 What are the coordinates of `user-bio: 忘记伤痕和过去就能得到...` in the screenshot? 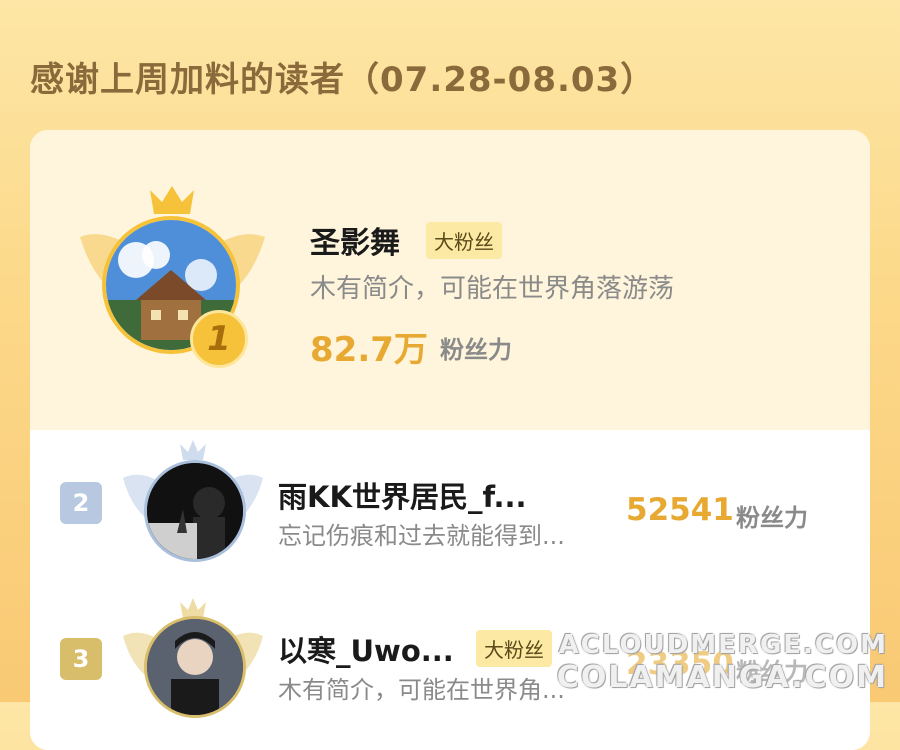 It's located at (421, 536).